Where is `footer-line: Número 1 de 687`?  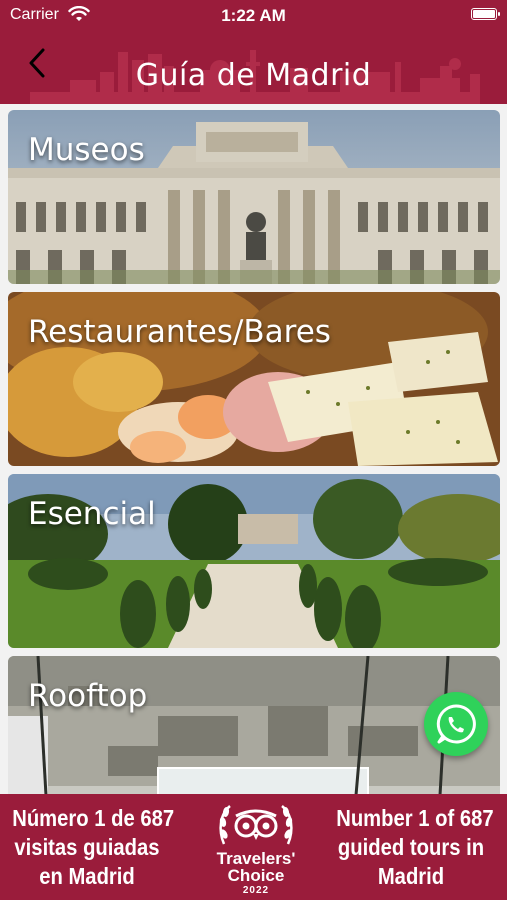
footer-line: Número 1 de 687 is located at coordinates (93, 818).